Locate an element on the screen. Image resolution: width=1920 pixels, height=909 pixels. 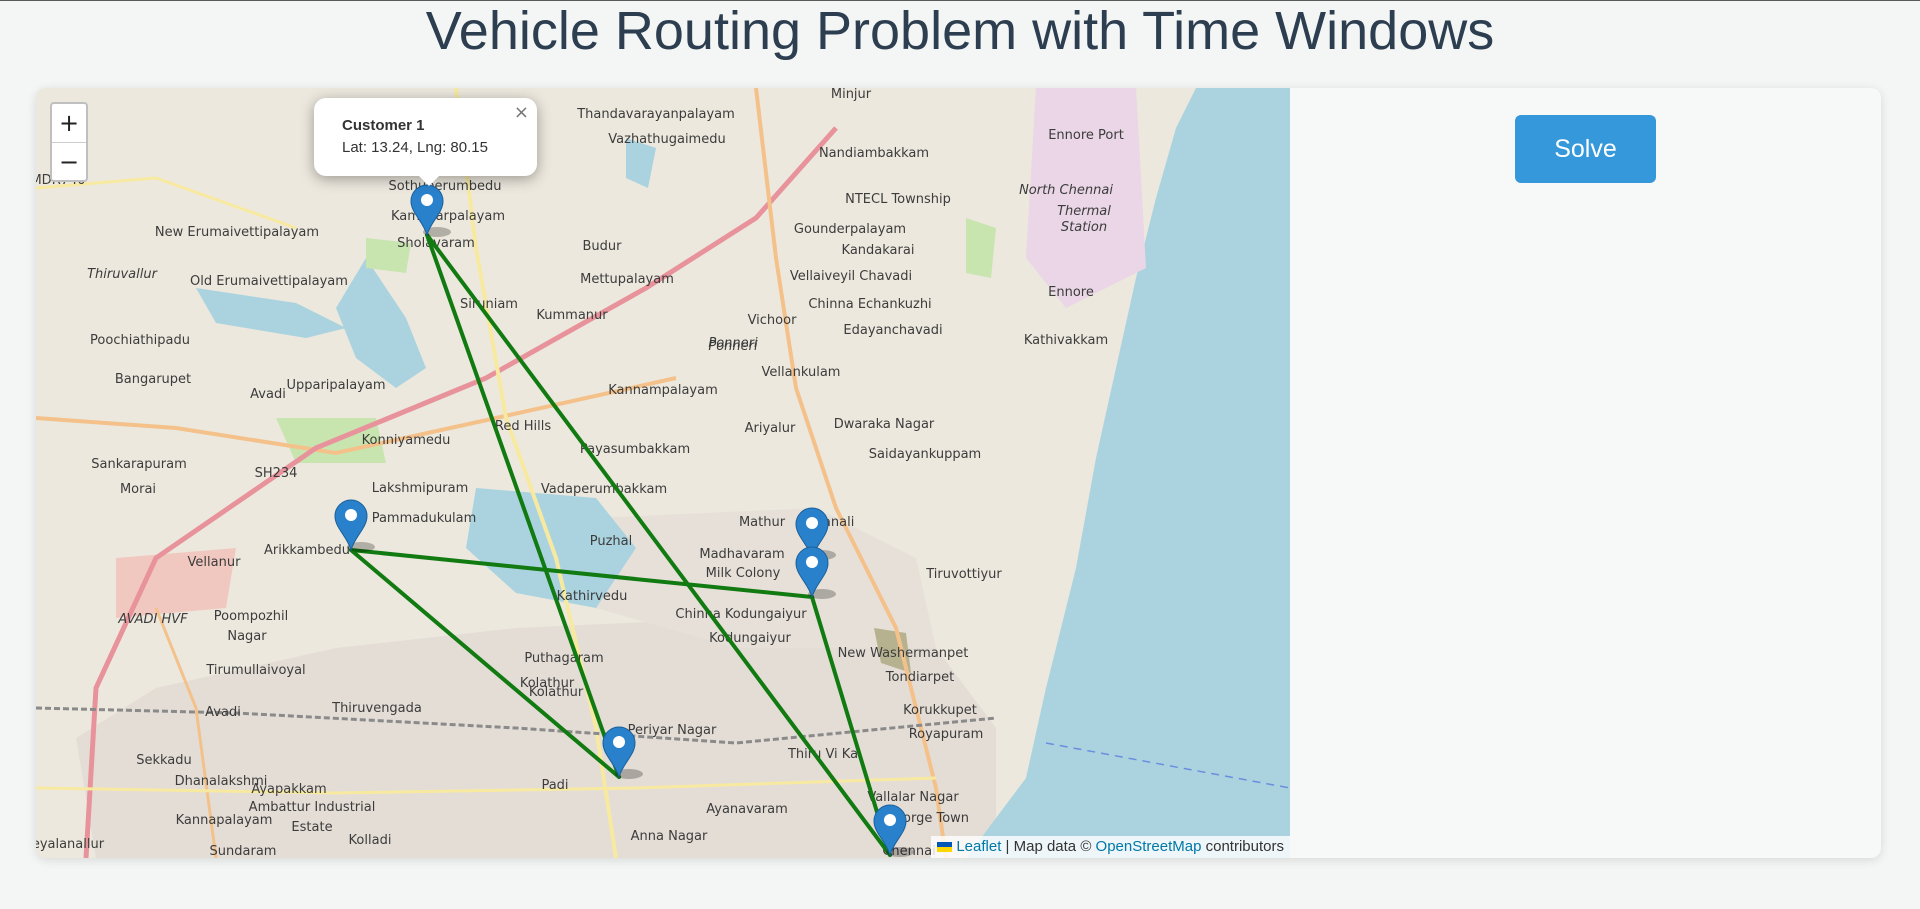
attribution-text: | Map data © is located at coordinates (1048, 846).